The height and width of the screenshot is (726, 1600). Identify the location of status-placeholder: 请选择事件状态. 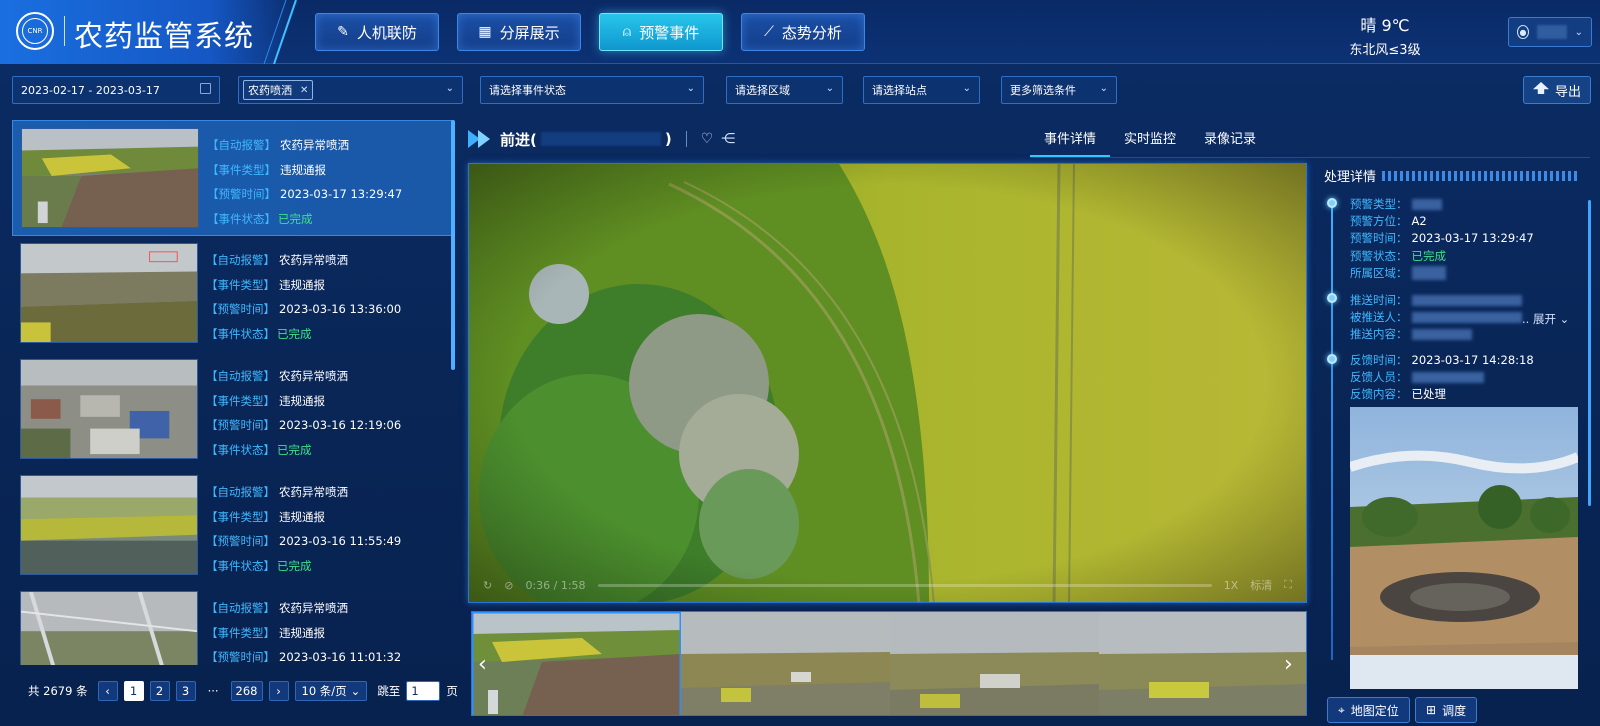
(527, 90).